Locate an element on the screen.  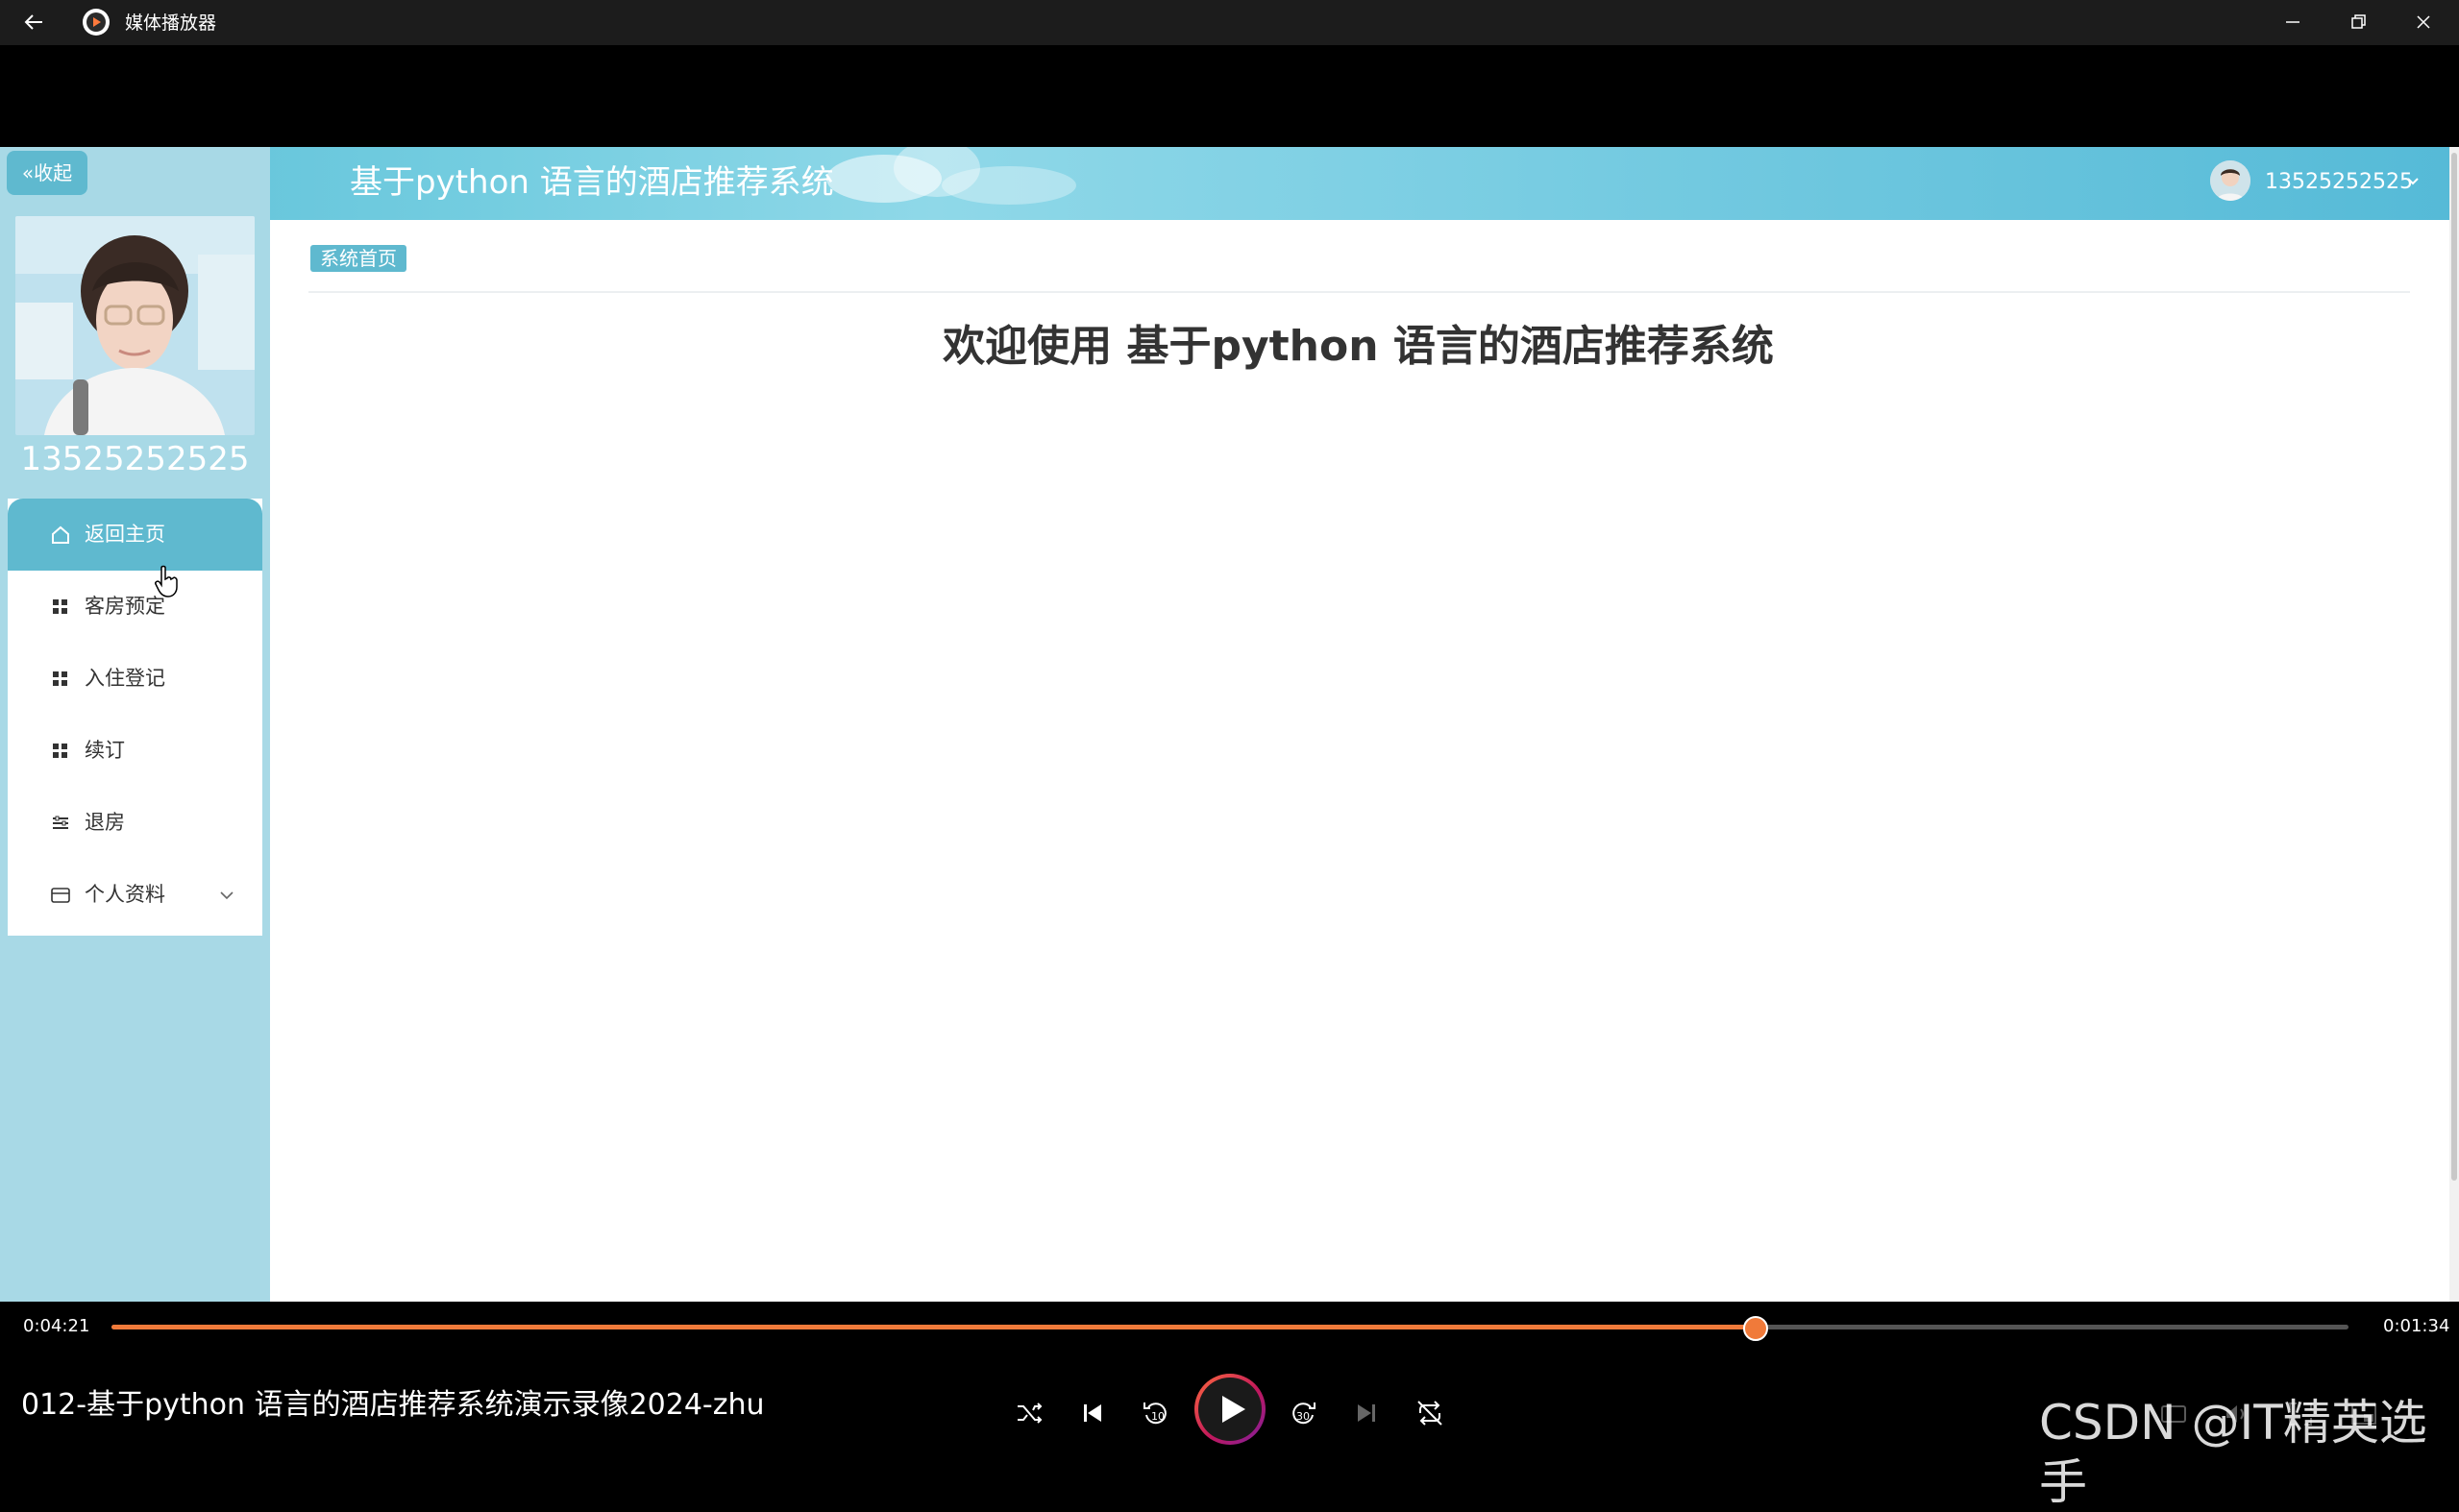
repeat-off-icon is located at coordinates (1430, 1413).